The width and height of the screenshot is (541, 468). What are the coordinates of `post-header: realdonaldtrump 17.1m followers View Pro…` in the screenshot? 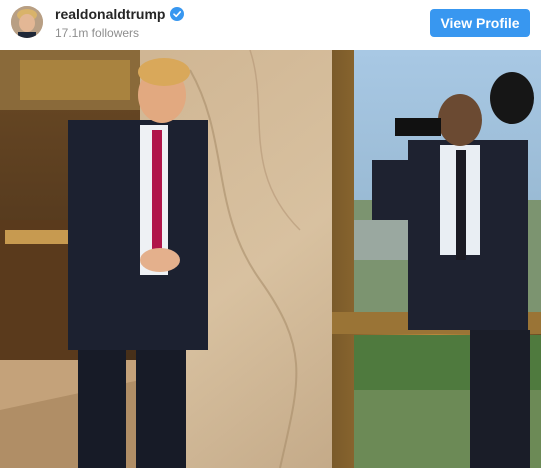 It's located at (270, 25).